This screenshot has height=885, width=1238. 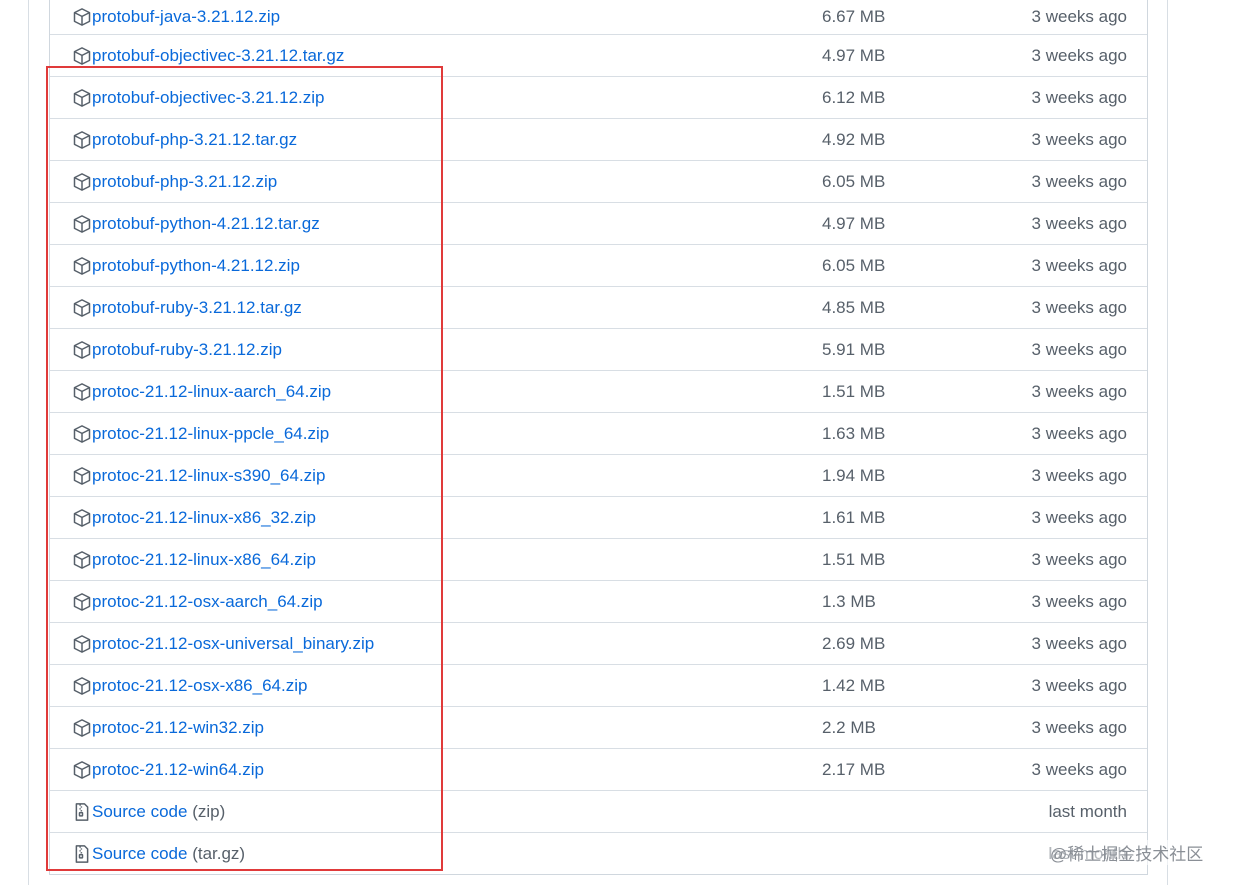 I want to click on asset-size: 1.63 MB, so click(x=854, y=433).